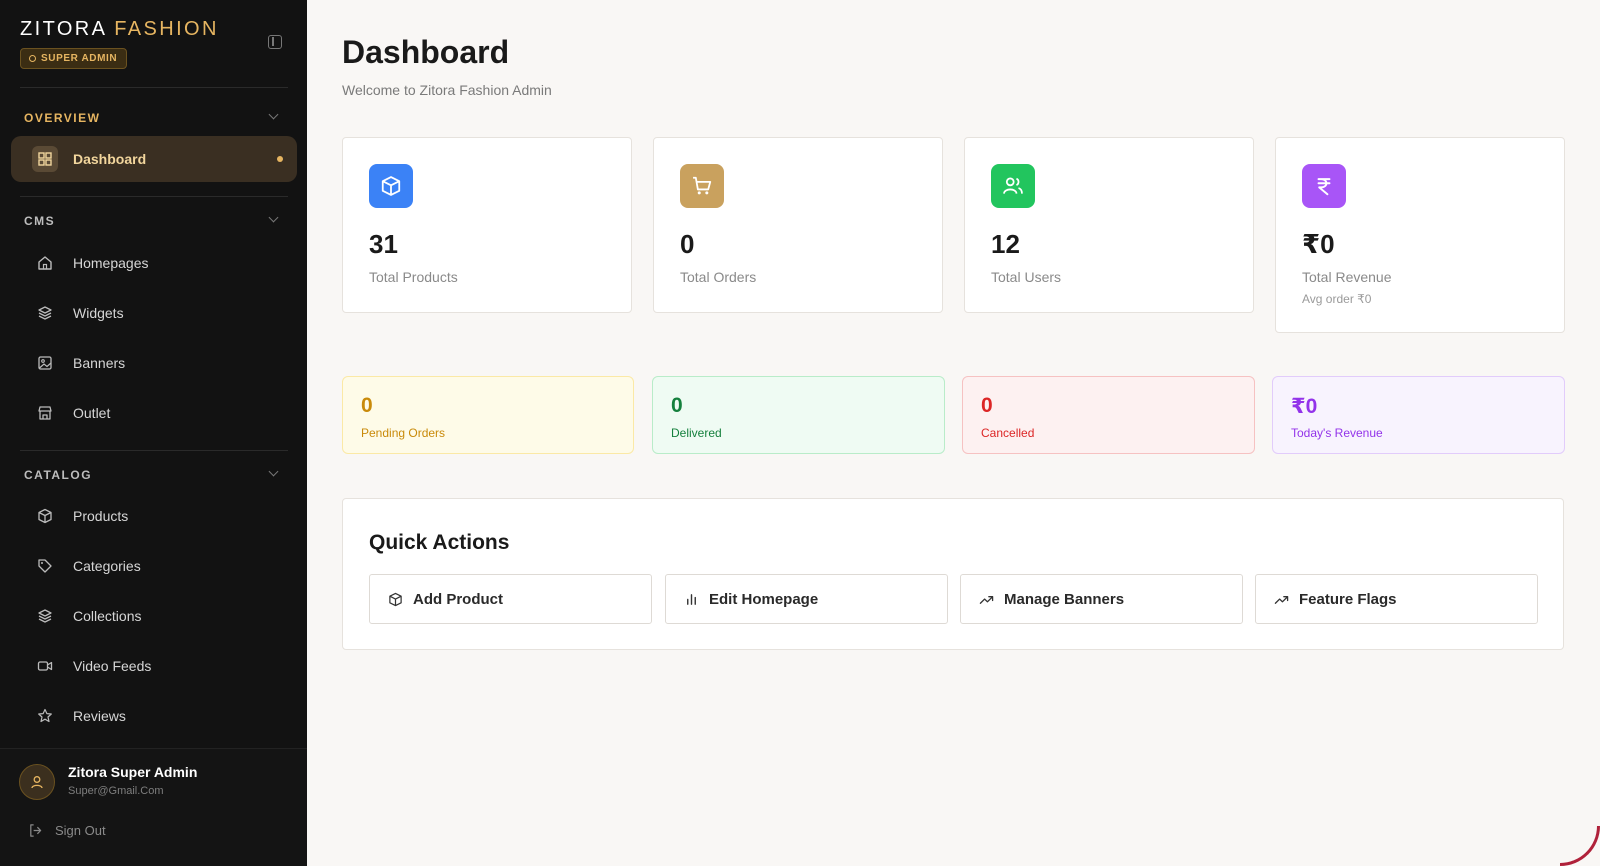 This screenshot has width=1600, height=866. Describe the element at coordinates (58, 475) in the screenshot. I see `section-catalog: CATALOG` at that location.